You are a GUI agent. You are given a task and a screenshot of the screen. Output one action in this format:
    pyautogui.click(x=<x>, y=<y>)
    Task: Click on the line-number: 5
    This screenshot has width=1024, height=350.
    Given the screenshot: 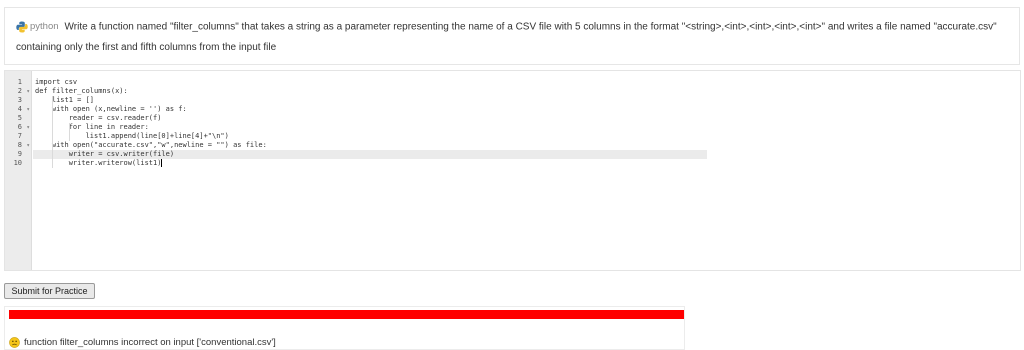 What is the action you would take?
    pyautogui.click(x=19, y=118)
    